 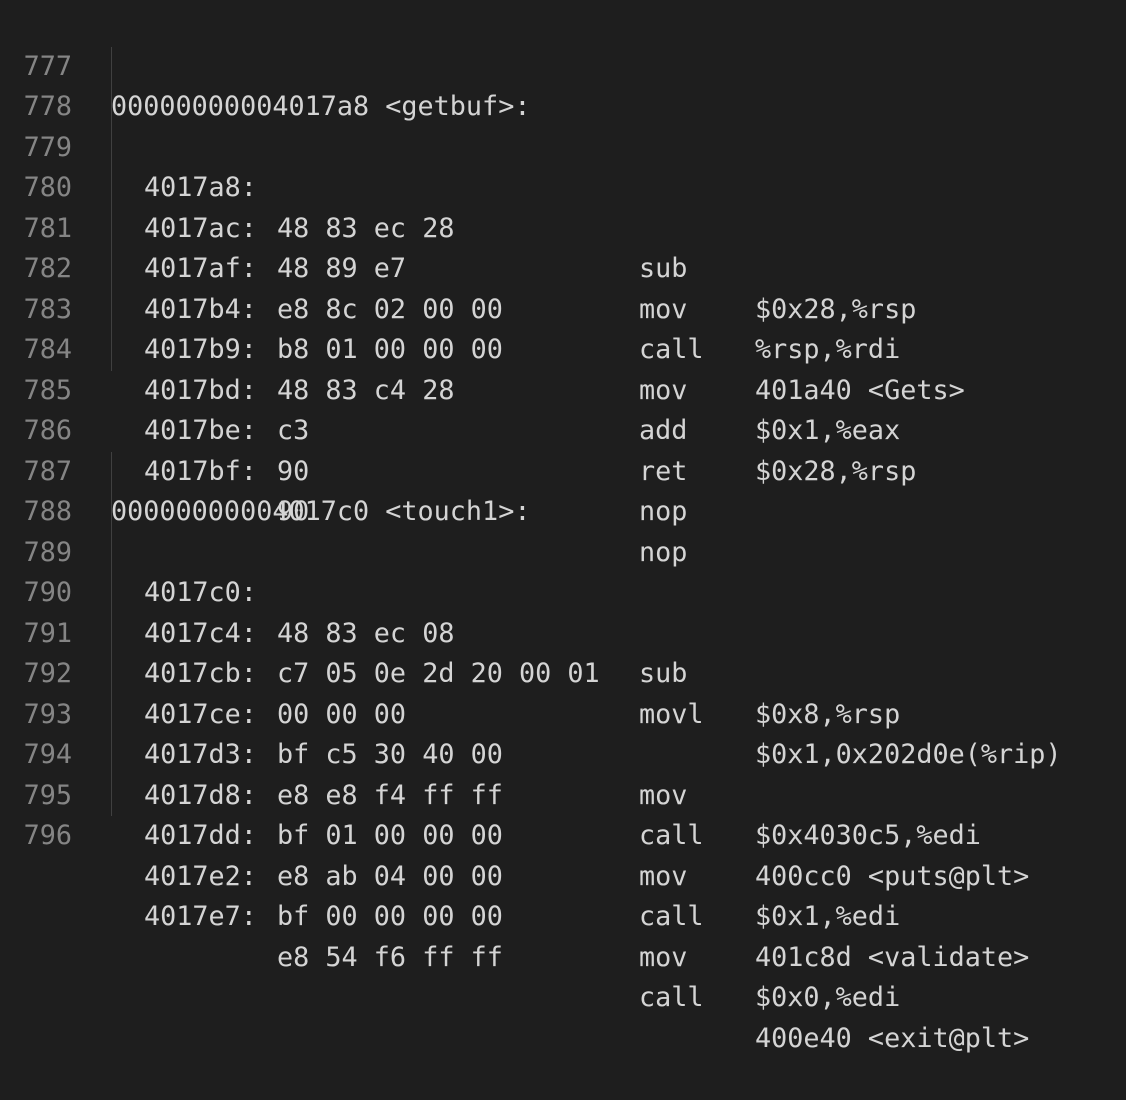 I want to click on instruction-operands: $0x1,%edi, so click(x=828, y=916).